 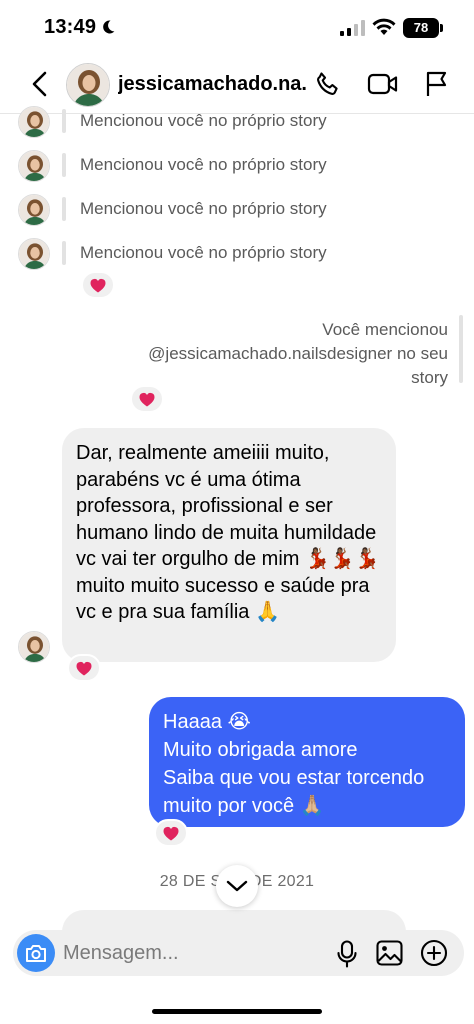 I want to click on battery-tip, so click(x=441, y=28).